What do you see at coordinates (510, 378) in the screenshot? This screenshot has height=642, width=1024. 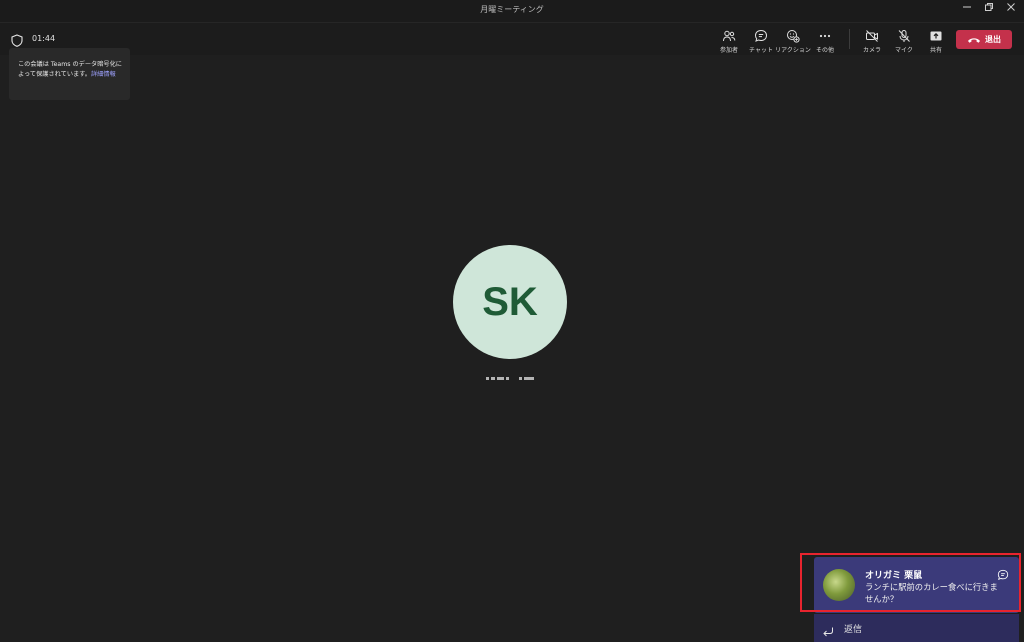 I see `participant-name-redacted` at bounding box center [510, 378].